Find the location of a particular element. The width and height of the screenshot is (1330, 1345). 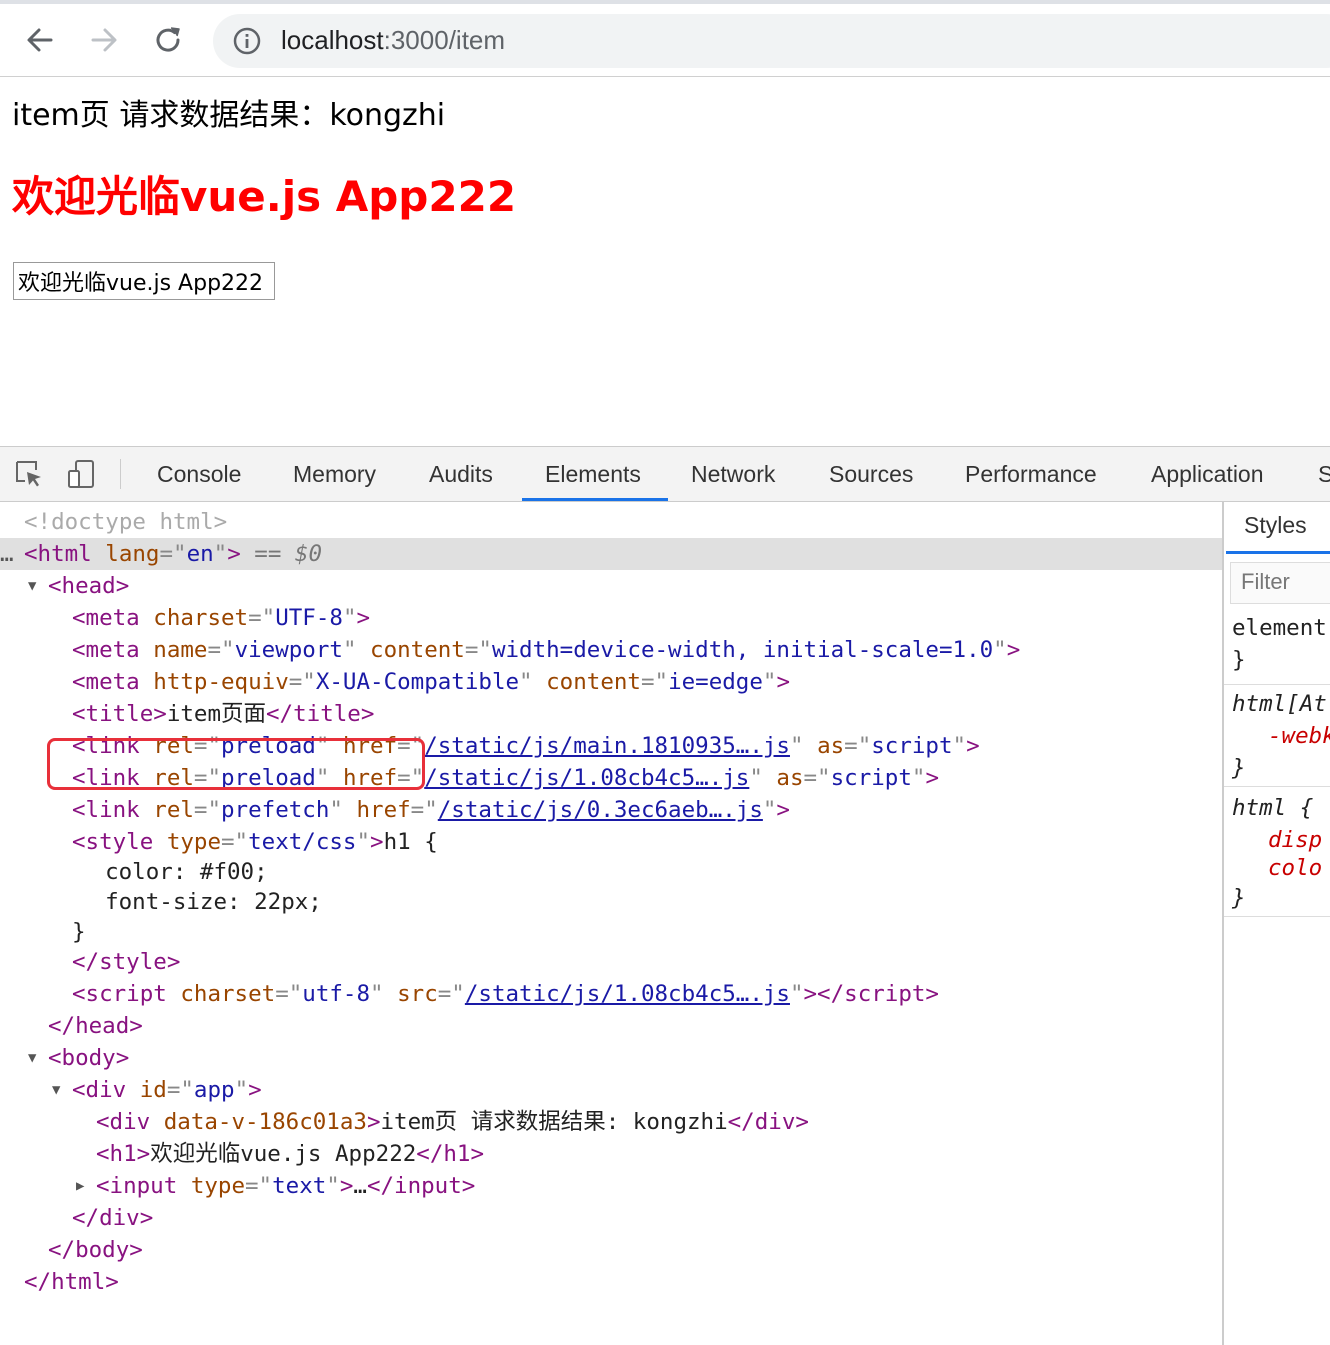

page-heading: 欢迎光临vue.js App222 is located at coordinates (264, 196).